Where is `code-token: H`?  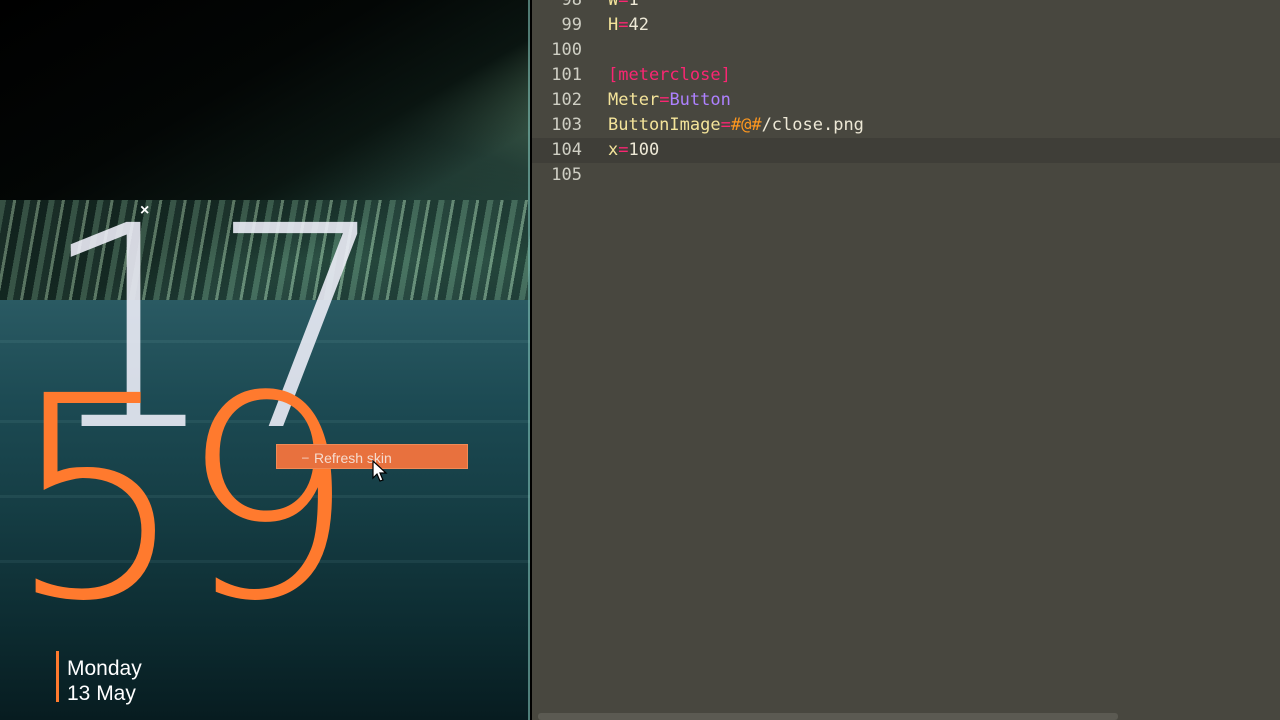 code-token: H is located at coordinates (613, 25).